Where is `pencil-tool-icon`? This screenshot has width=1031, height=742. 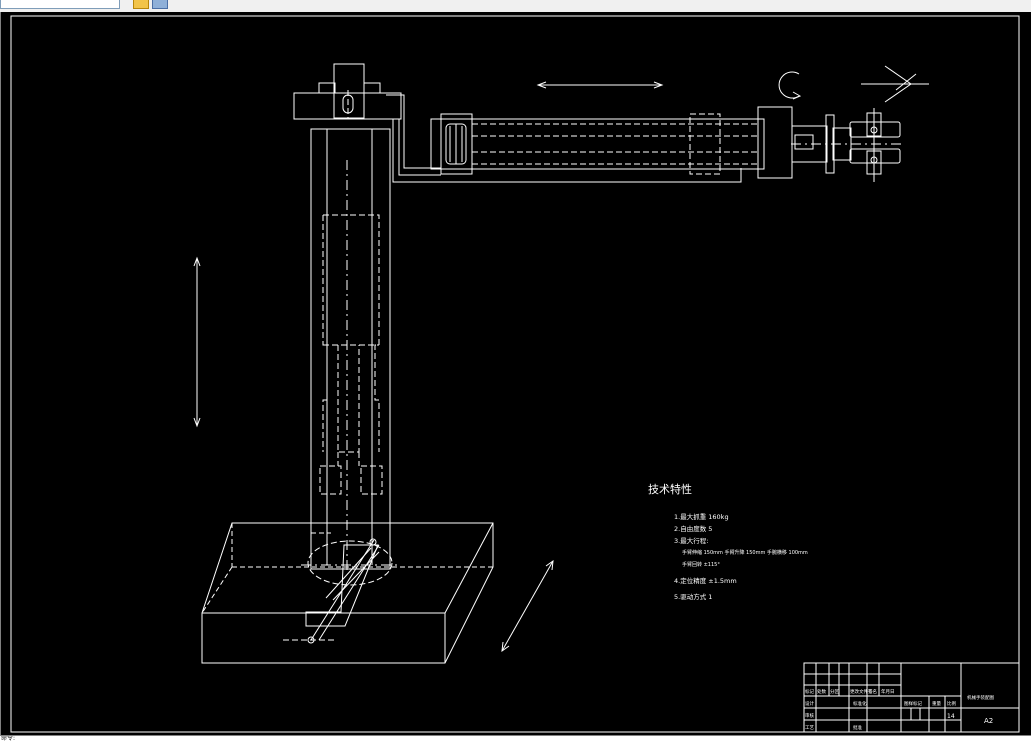 pencil-tool-icon is located at coordinates (141, 4).